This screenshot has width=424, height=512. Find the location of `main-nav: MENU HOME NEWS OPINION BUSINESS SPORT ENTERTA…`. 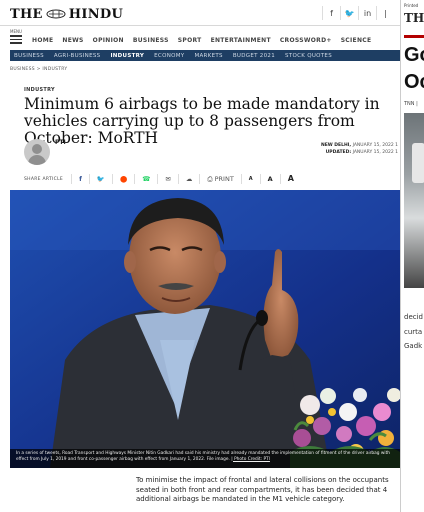

main-nav: MENU HOME NEWS OPINION BUSINESS SPORT ENTERTA… is located at coordinates (200, 37).